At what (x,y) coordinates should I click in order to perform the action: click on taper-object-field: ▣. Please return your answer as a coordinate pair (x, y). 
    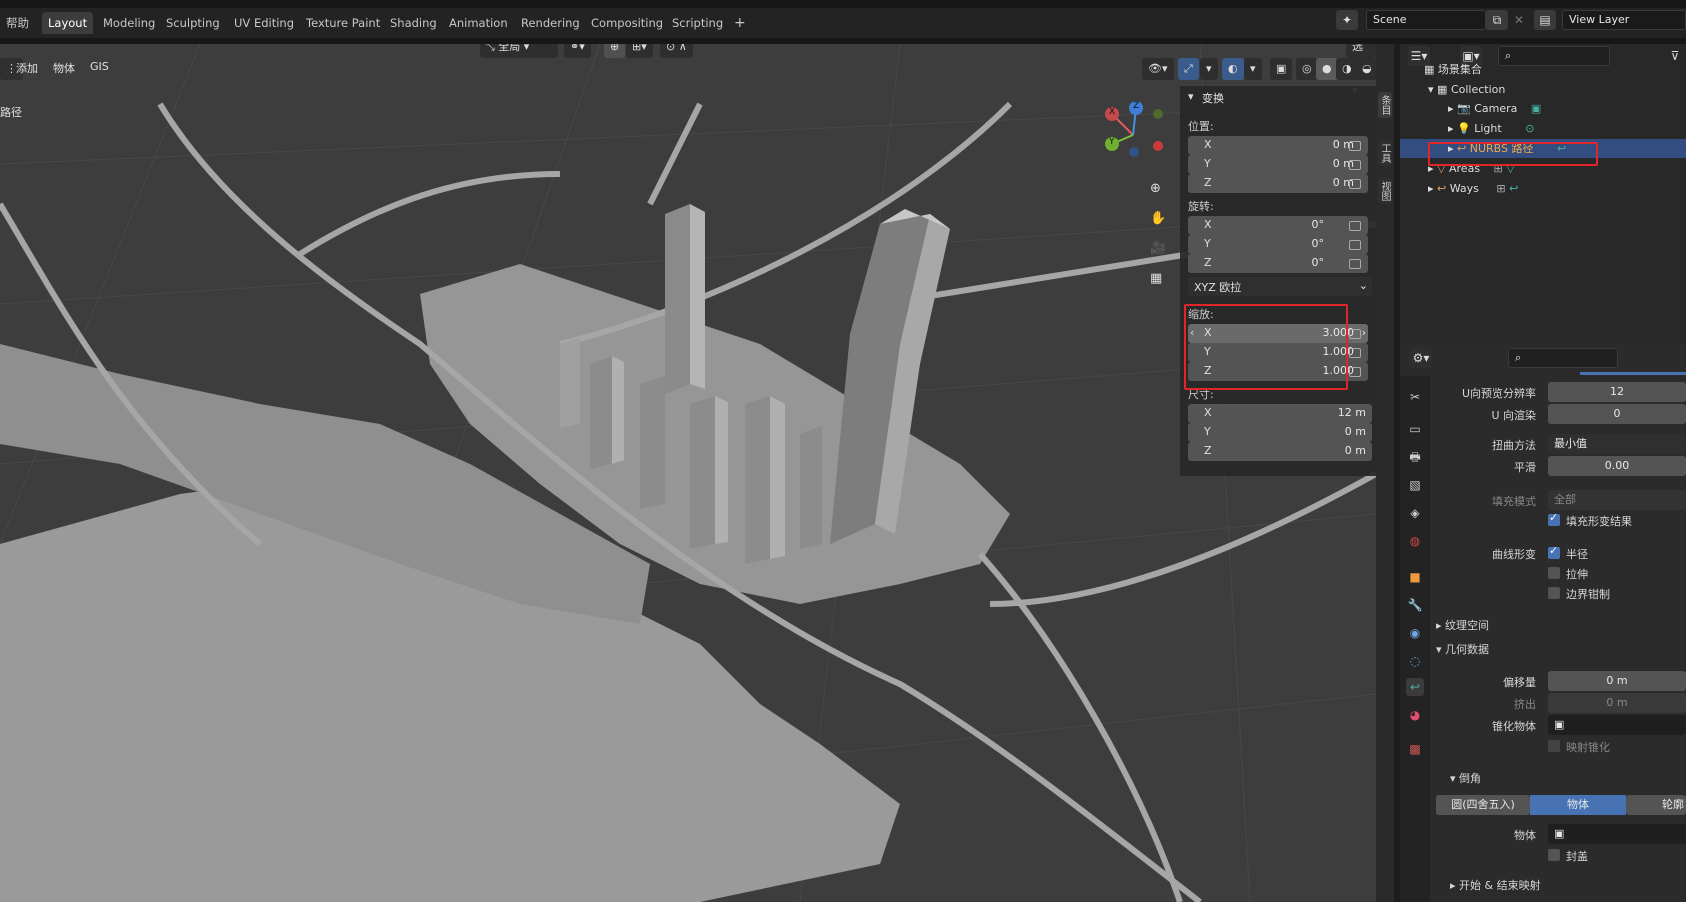
    Looking at the image, I should click on (1617, 725).